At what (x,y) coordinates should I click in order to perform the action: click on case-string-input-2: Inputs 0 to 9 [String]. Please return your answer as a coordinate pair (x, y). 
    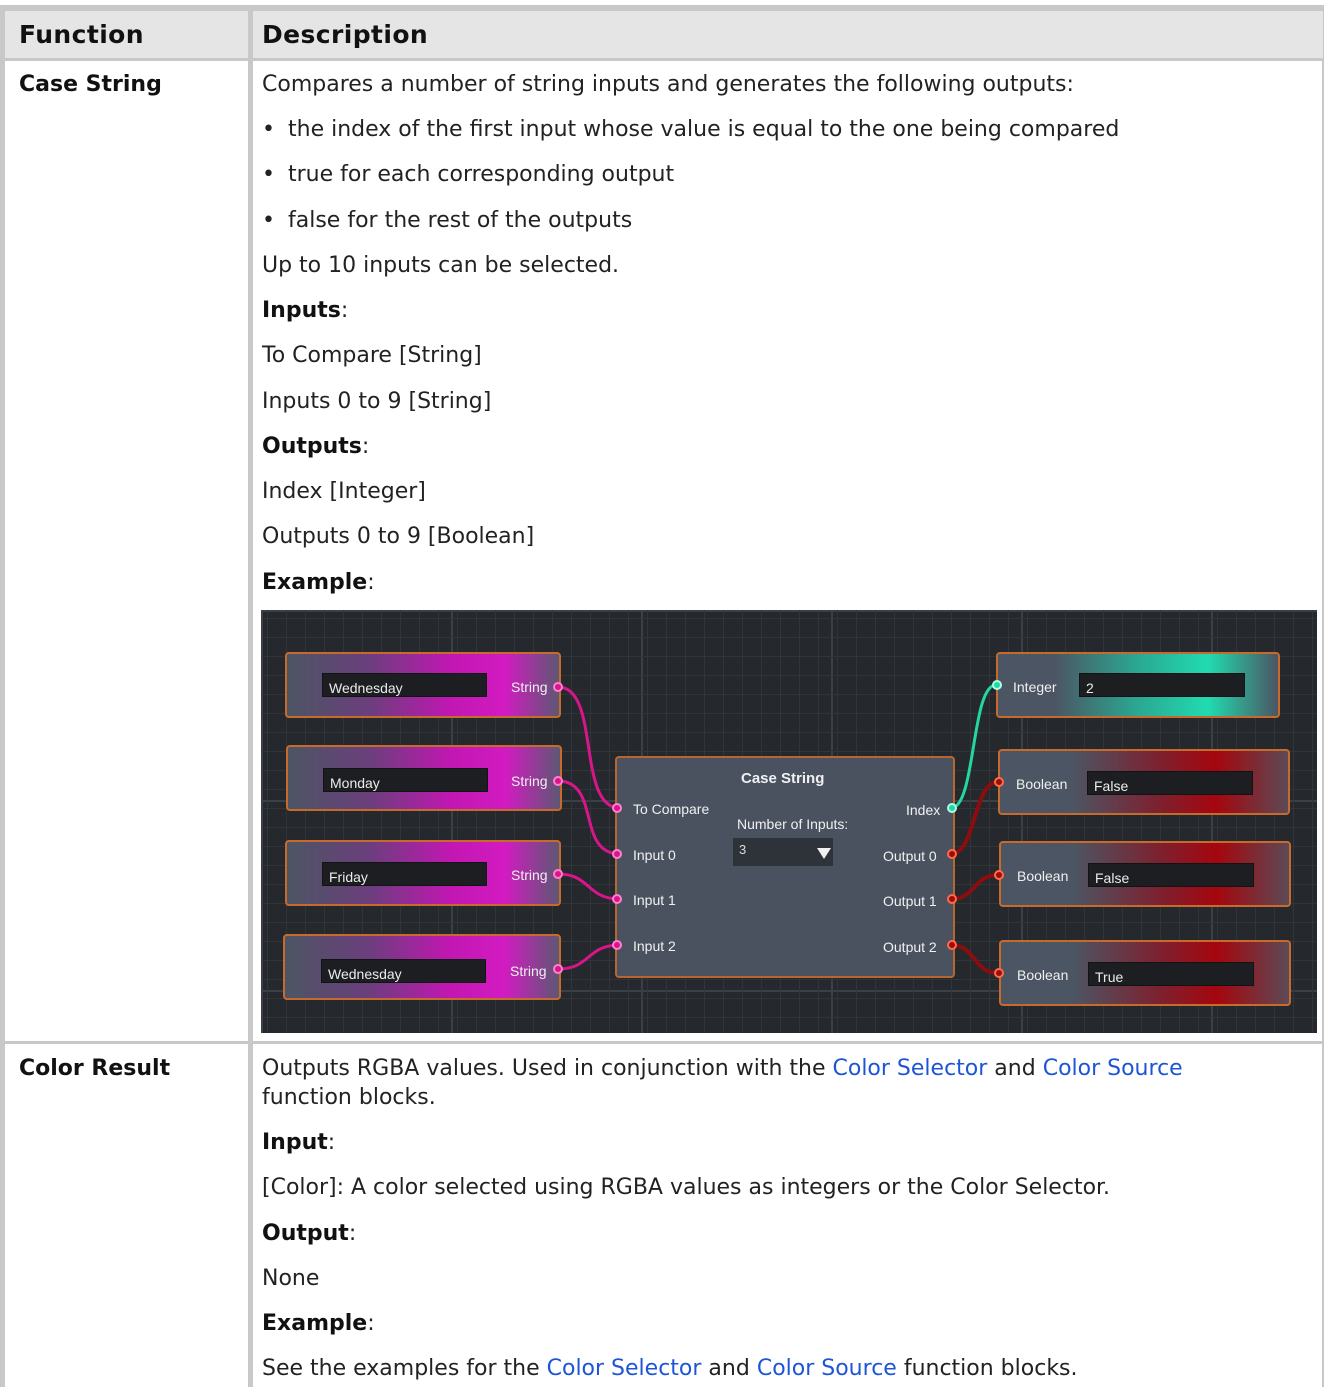
    Looking at the image, I should click on (377, 401).